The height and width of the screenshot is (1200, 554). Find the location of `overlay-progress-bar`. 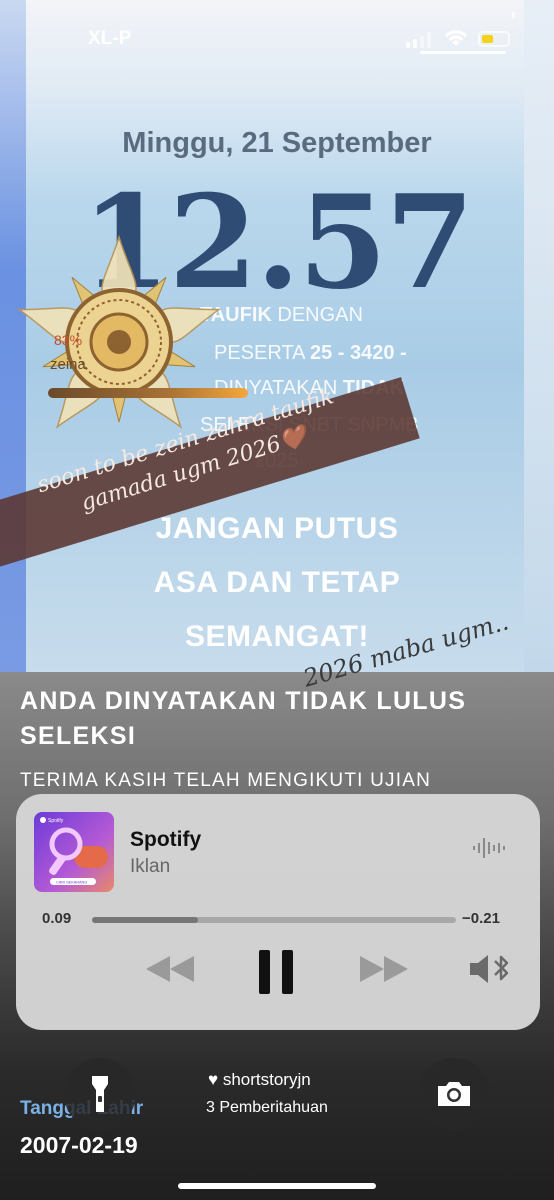

overlay-progress-bar is located at coordinates (148, 393).